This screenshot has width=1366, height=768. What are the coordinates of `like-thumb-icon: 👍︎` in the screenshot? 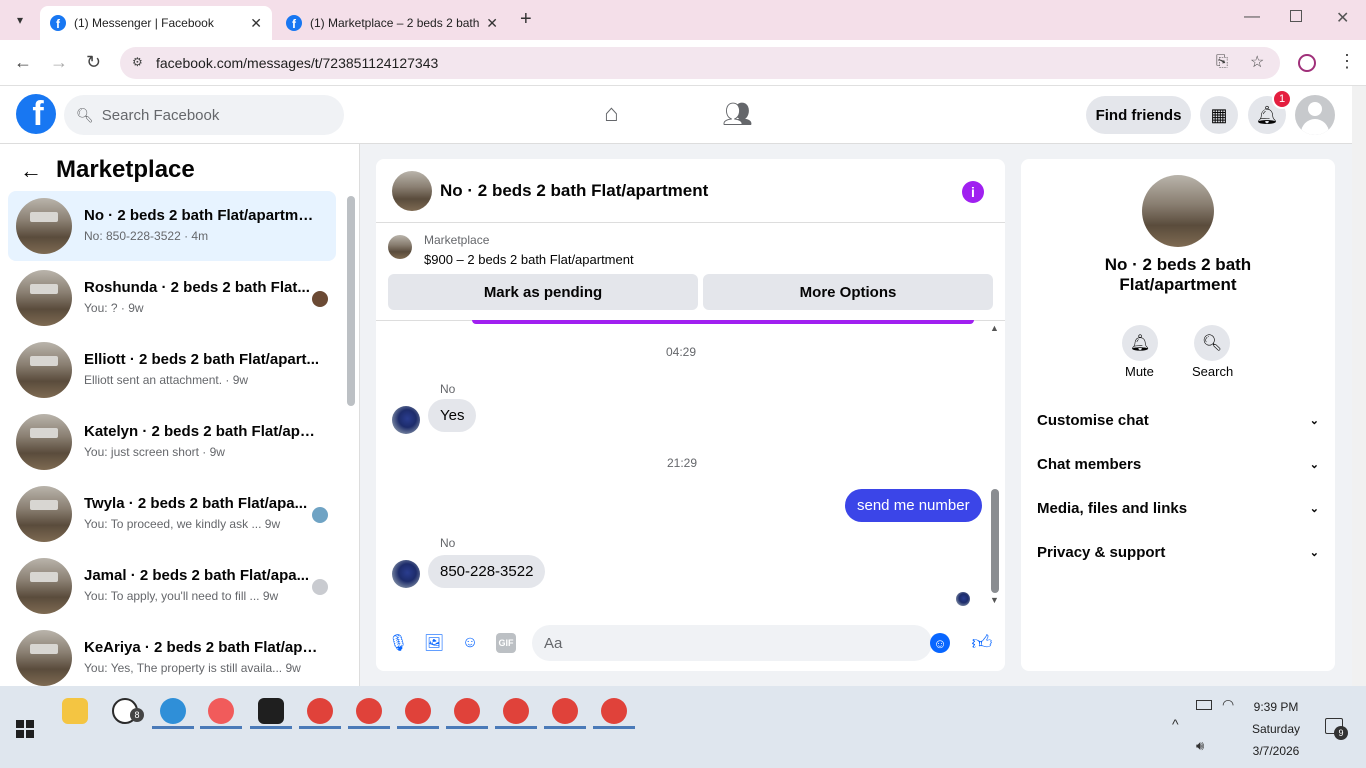 It's located at (982, 643).